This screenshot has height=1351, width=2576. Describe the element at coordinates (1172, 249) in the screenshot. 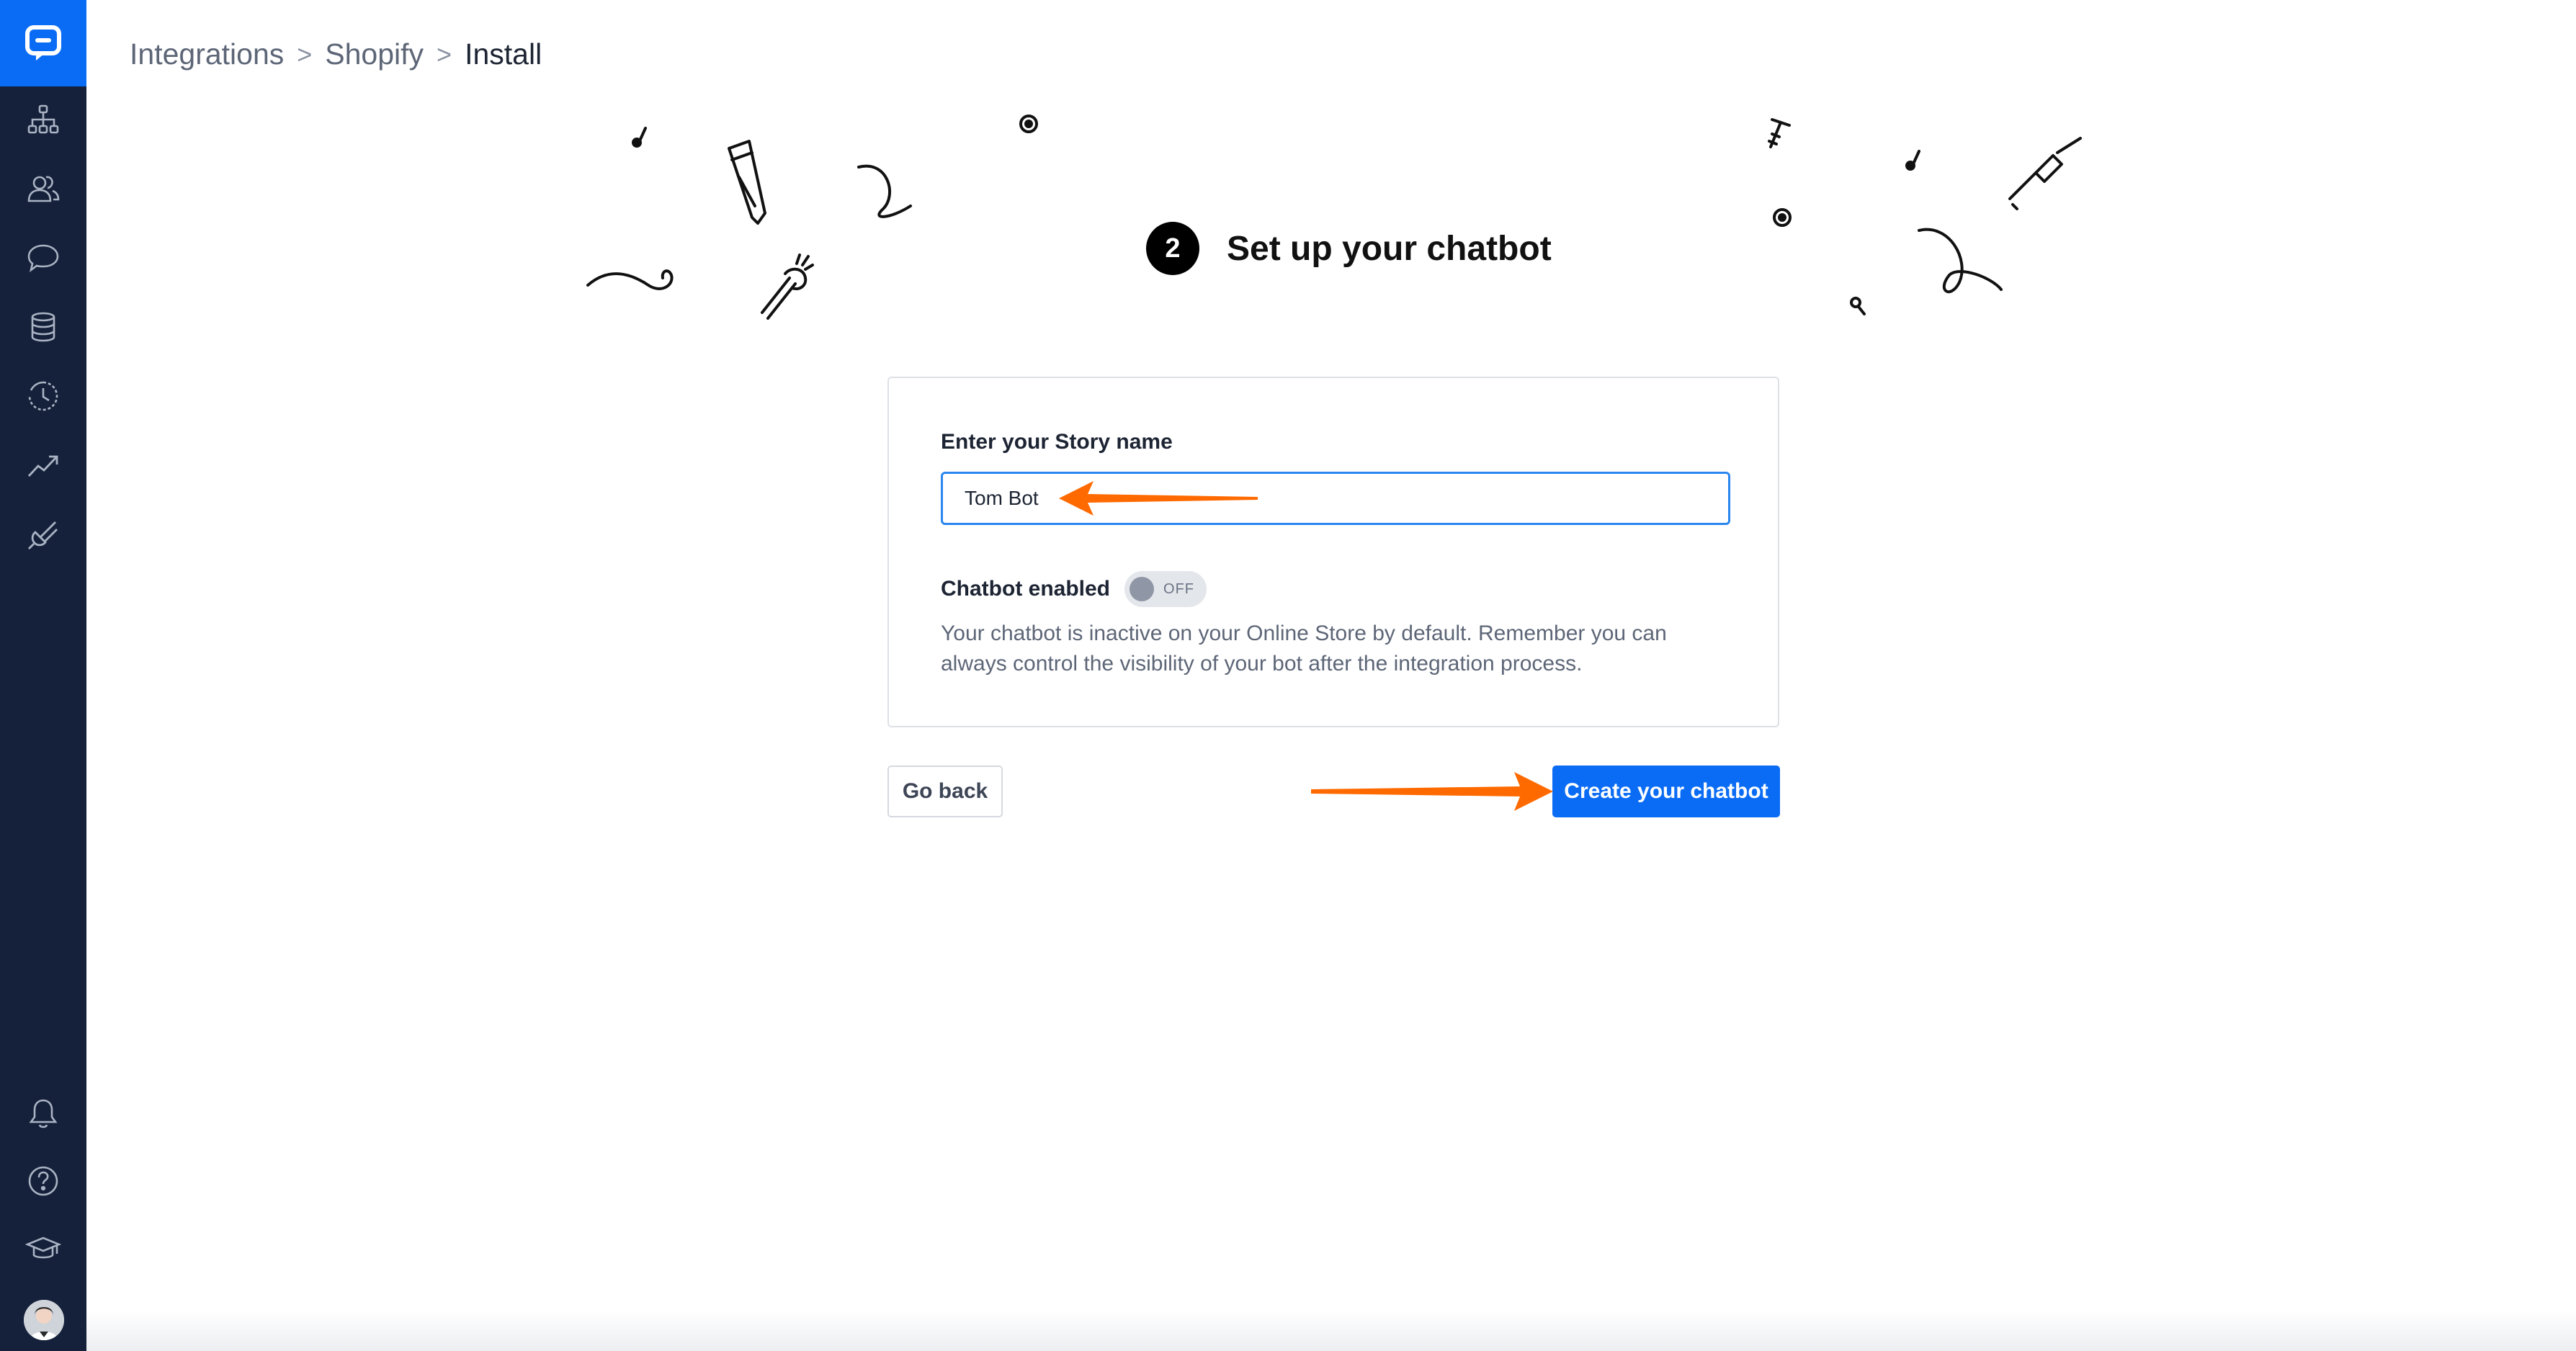

I see `step-number-badge: 2` at that location.